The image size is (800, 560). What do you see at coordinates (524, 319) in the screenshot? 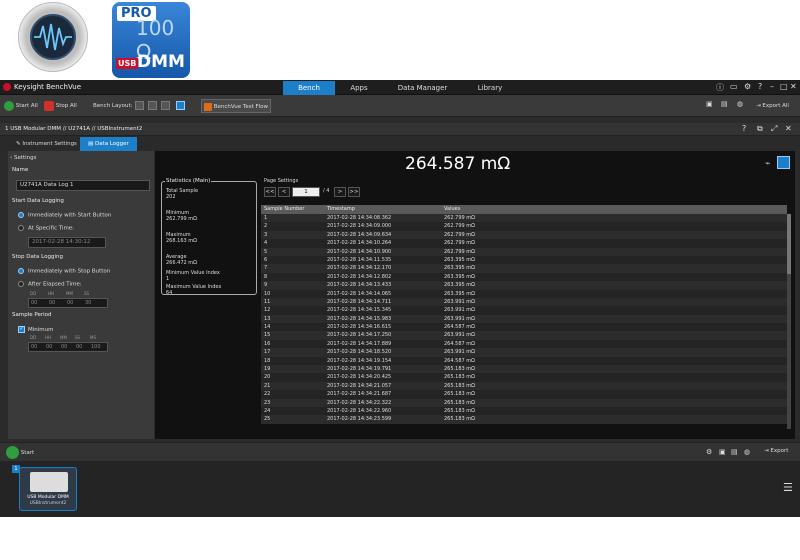
I see `table-row: 13 2017-02-28 14:34:15.983 263.991 mΩ` at bounding box center [524, 319].